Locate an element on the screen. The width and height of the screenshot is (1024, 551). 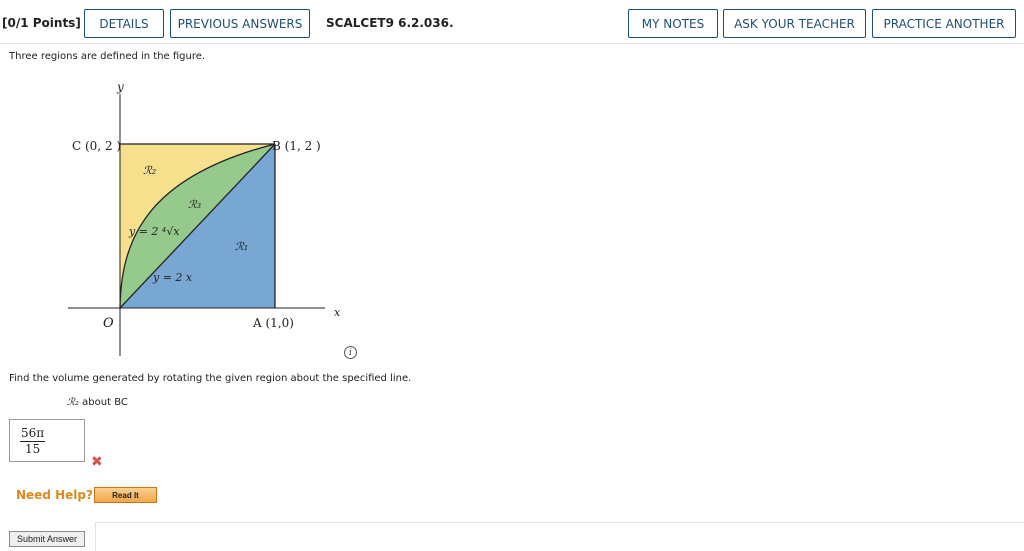
curve-line-label: y = 2 x is located at coordinates (172, 277).